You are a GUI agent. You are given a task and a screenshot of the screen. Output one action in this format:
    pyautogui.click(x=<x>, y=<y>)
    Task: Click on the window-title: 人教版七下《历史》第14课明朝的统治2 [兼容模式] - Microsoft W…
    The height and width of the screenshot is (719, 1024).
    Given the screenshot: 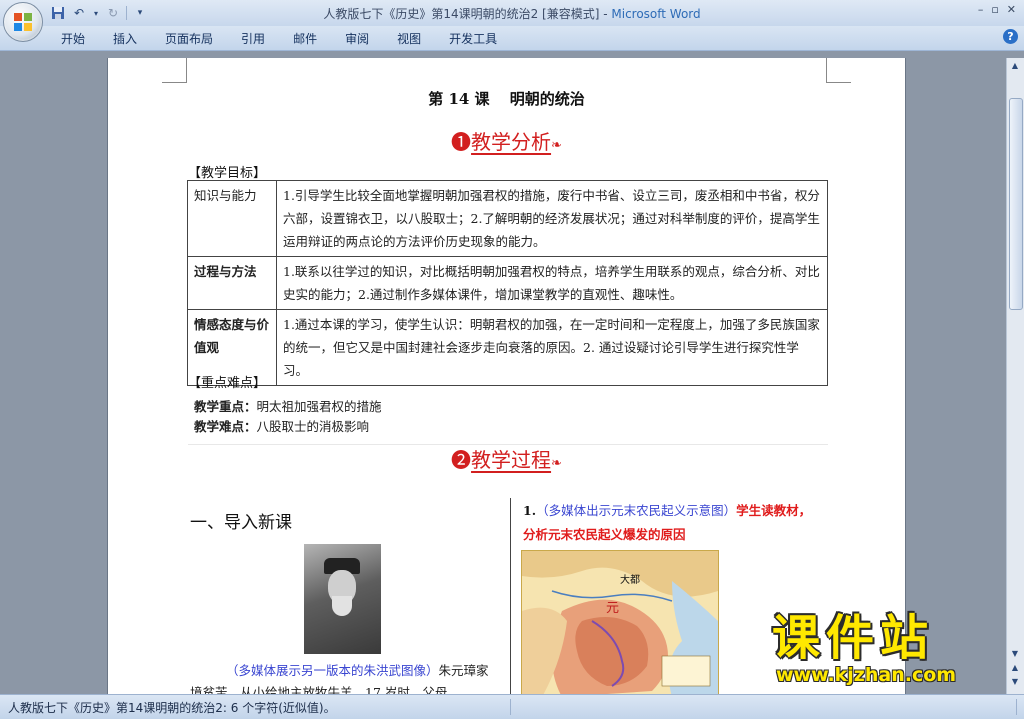 What is the action you would take?
    pyautogui.click(x=512, y=13)
    